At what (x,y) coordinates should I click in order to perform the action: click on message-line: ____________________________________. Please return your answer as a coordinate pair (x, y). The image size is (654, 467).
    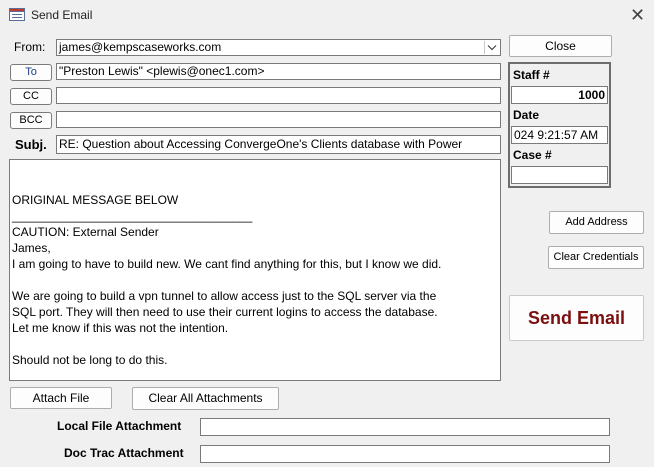
    Looking at the image, I should click on (132, 216).